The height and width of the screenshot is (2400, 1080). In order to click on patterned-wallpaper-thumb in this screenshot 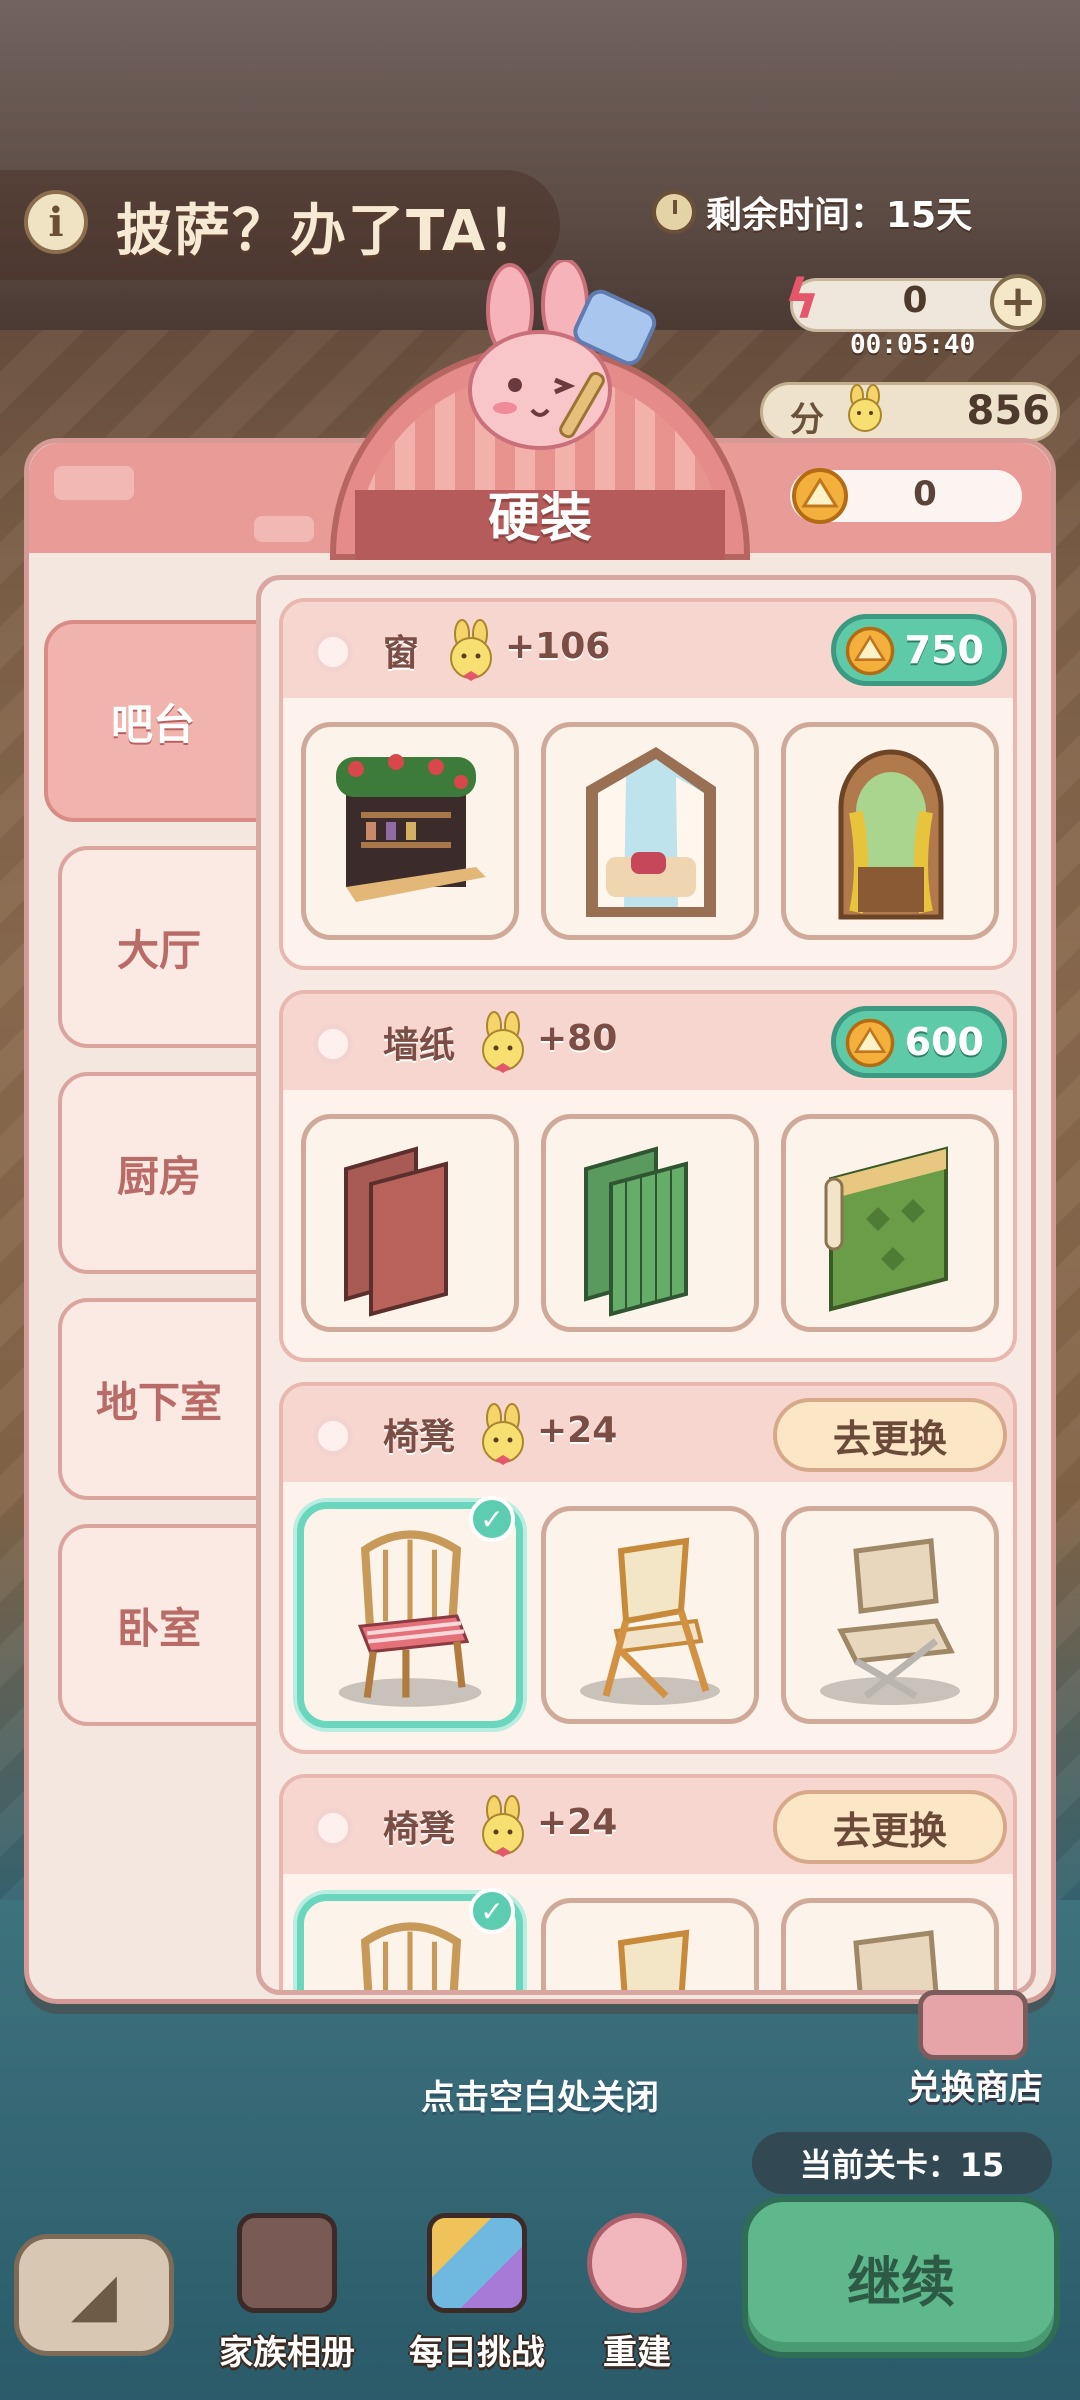, I will do `click(886, 1229)`.